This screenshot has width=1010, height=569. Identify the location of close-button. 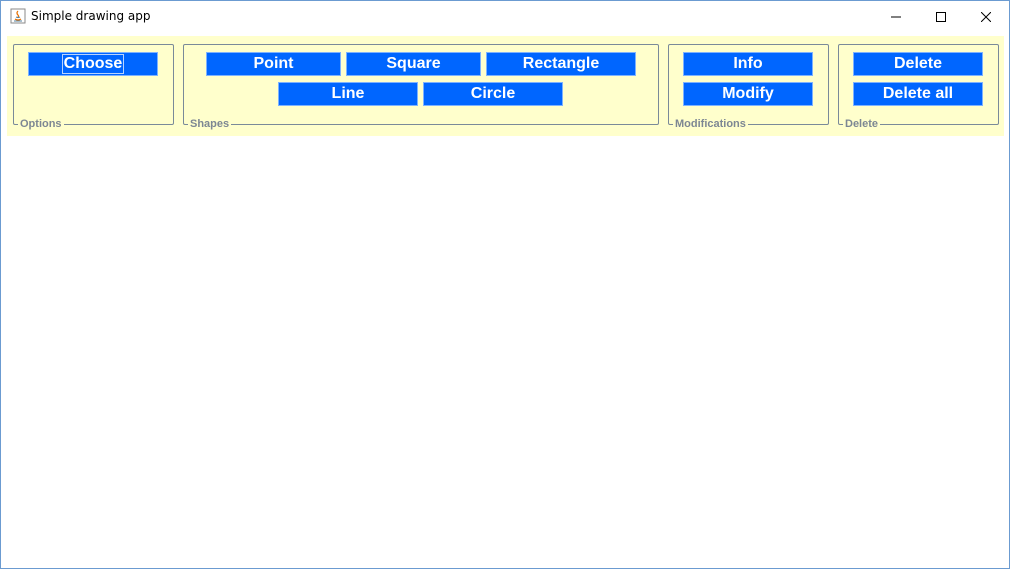
(986, 16).